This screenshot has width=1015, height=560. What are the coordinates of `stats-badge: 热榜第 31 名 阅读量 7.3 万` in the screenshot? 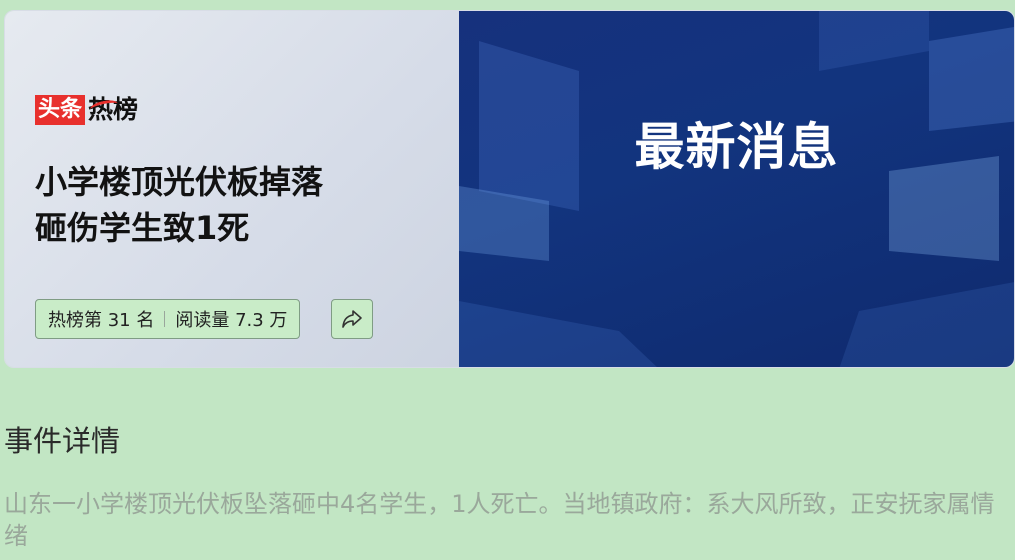 It's located at (168, 319).